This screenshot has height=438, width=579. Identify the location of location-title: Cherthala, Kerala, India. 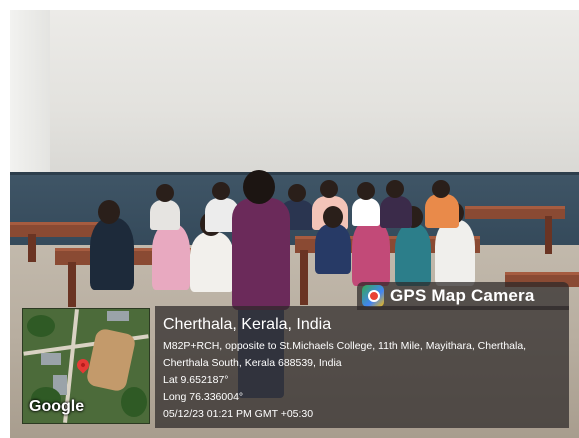
(247, 324).